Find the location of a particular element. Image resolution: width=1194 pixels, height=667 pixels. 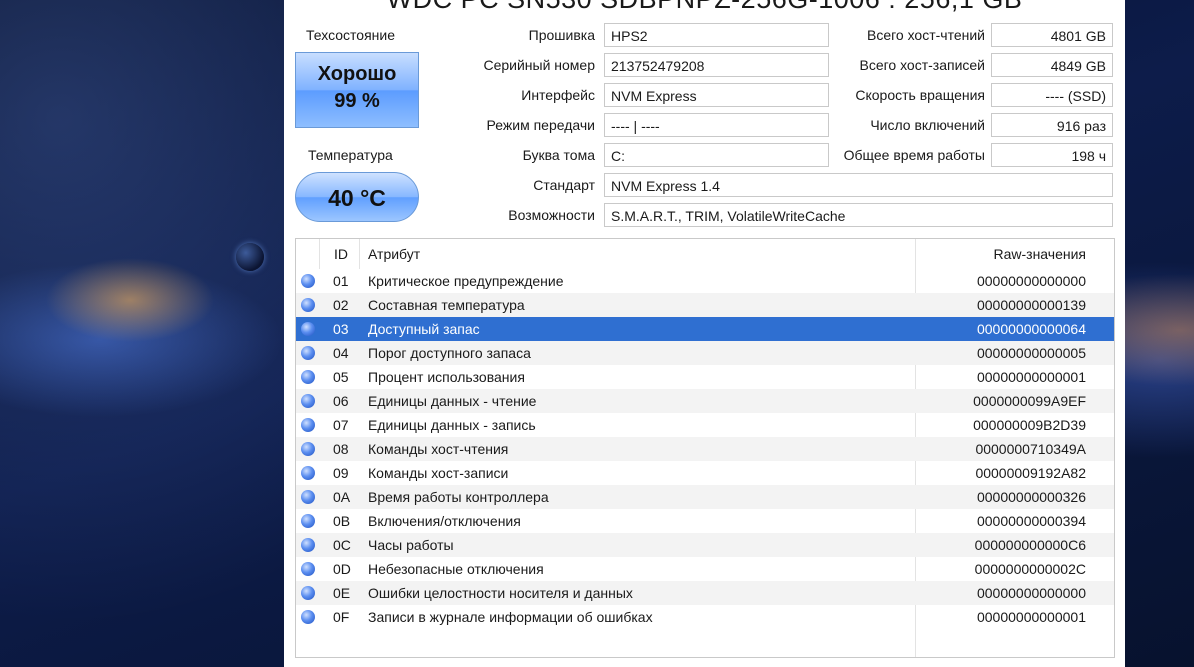

attribute-id: 09 is located at coordinates (341, 473).